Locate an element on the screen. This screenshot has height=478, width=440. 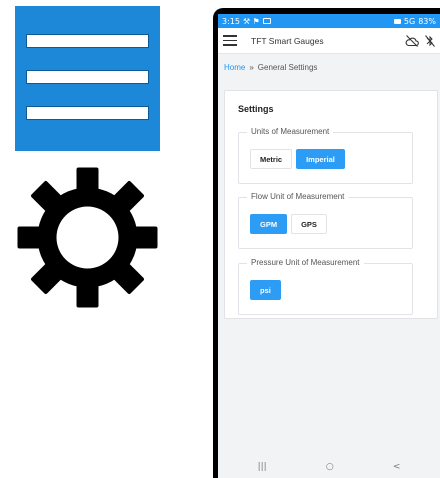
menu-bar-middle is located at coordinates (87, 77).